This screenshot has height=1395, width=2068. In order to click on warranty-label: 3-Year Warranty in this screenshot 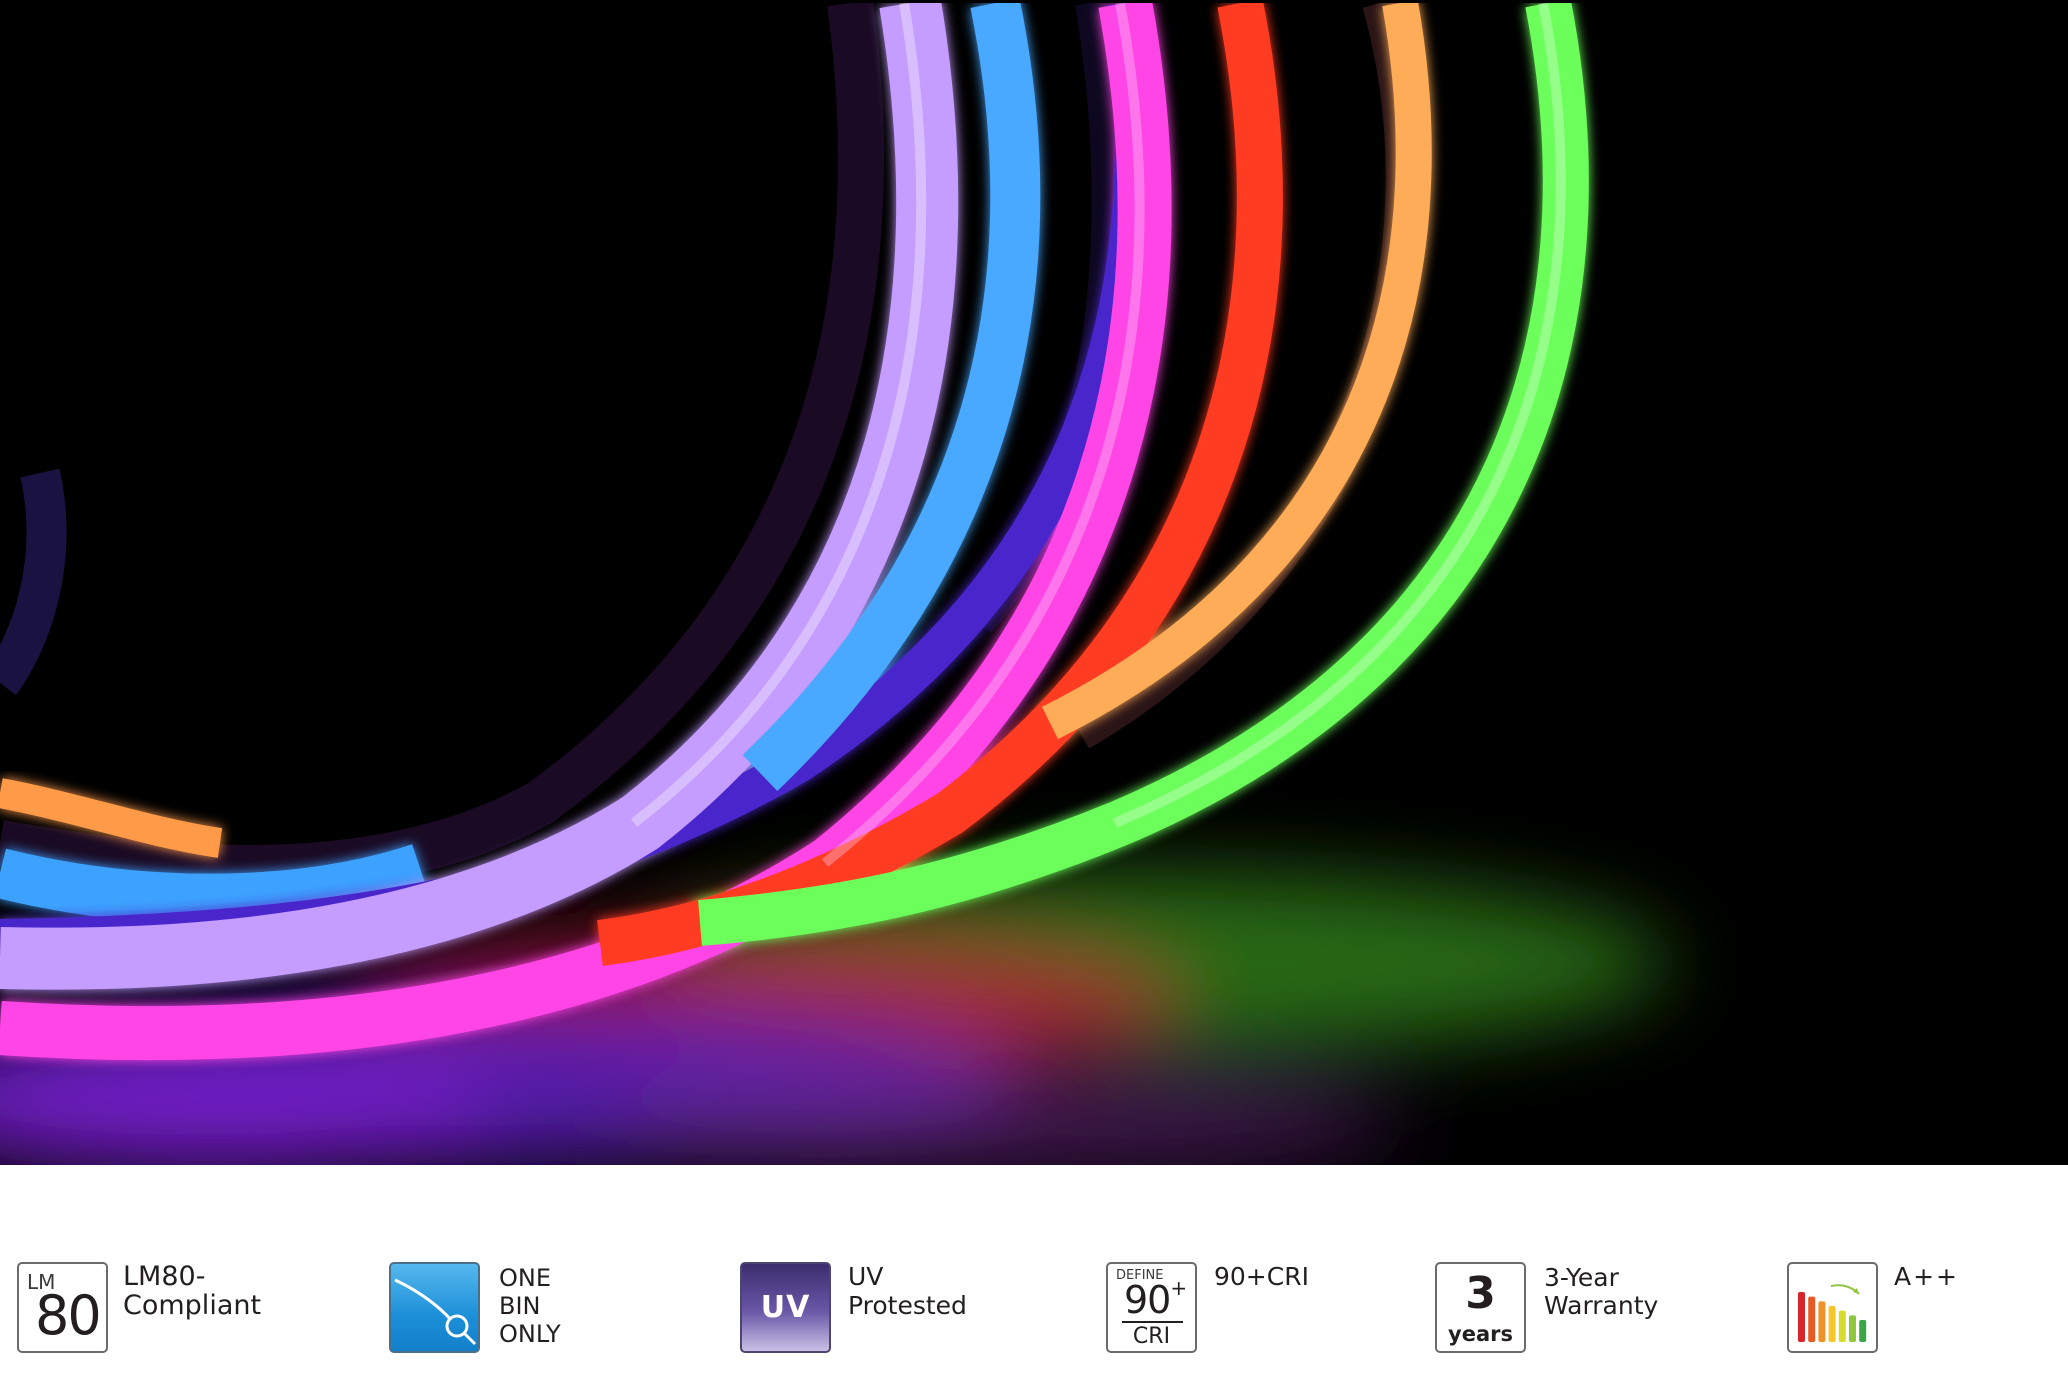, I will do `click(1601, 1292)`.